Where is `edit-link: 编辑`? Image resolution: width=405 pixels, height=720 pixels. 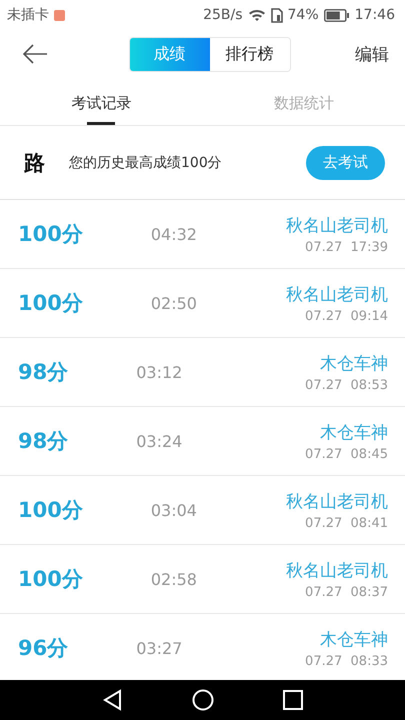
edit-link: 编辑 is located at coordinates (372, 54).